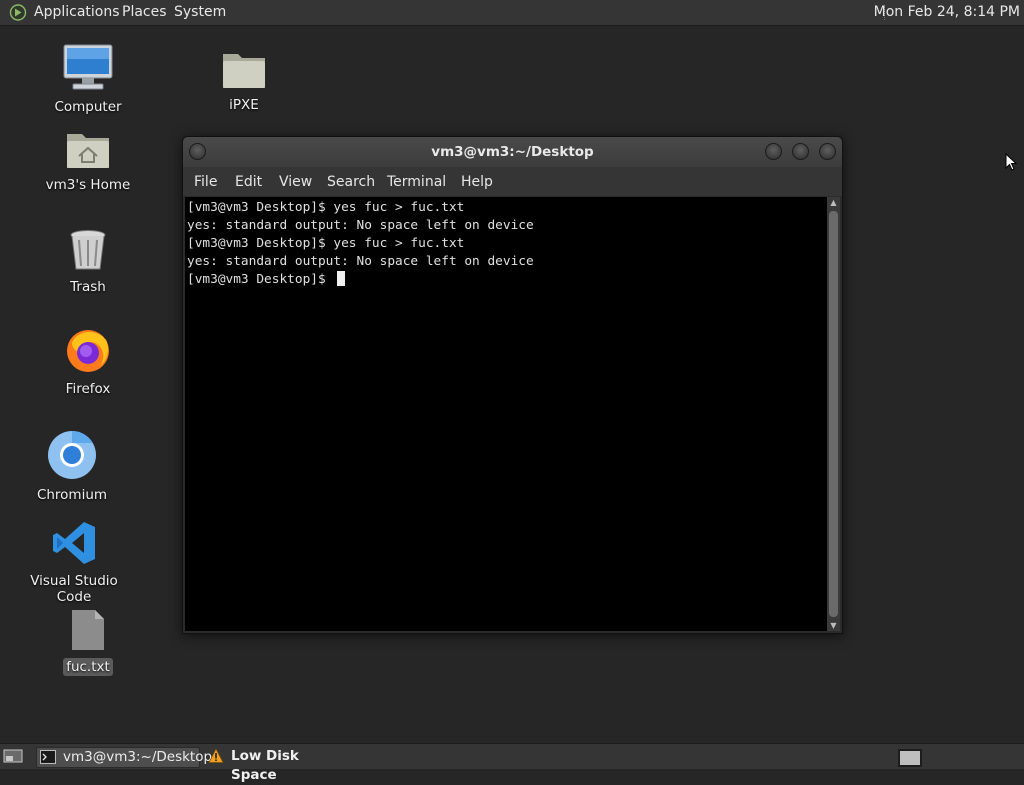 The height and width of the screenshot is (785, 1024). I want to click on maximize-button, so click(800, 151).